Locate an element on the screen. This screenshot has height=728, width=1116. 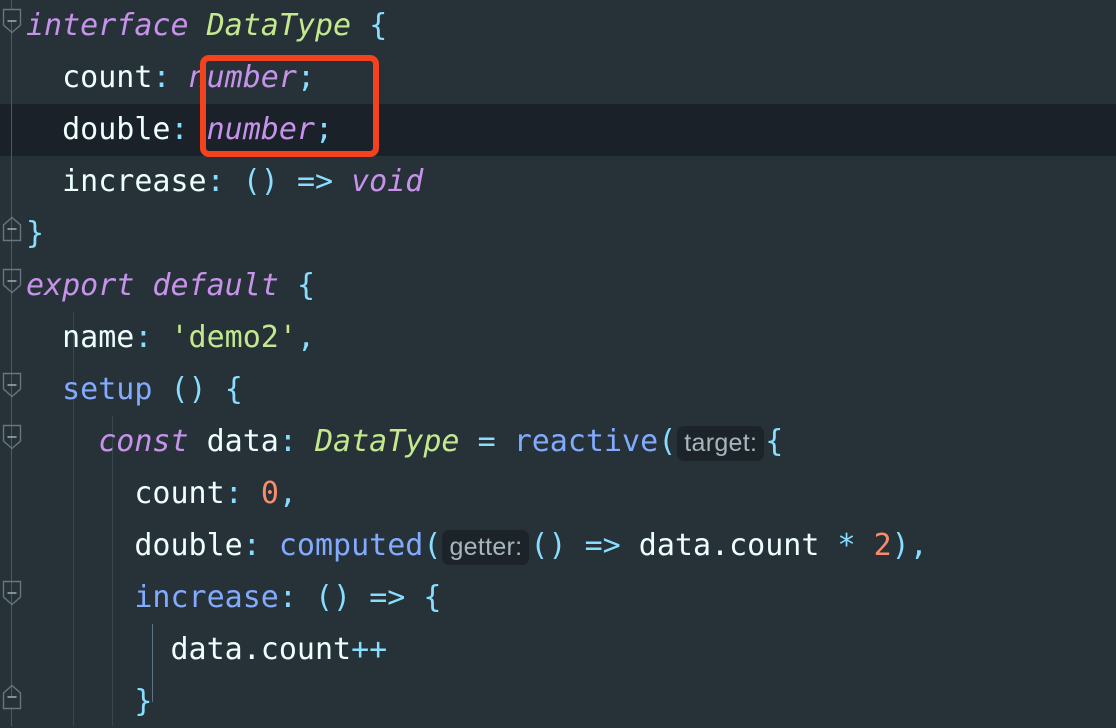
code-token: 0 is located at coordinates (269, 493).